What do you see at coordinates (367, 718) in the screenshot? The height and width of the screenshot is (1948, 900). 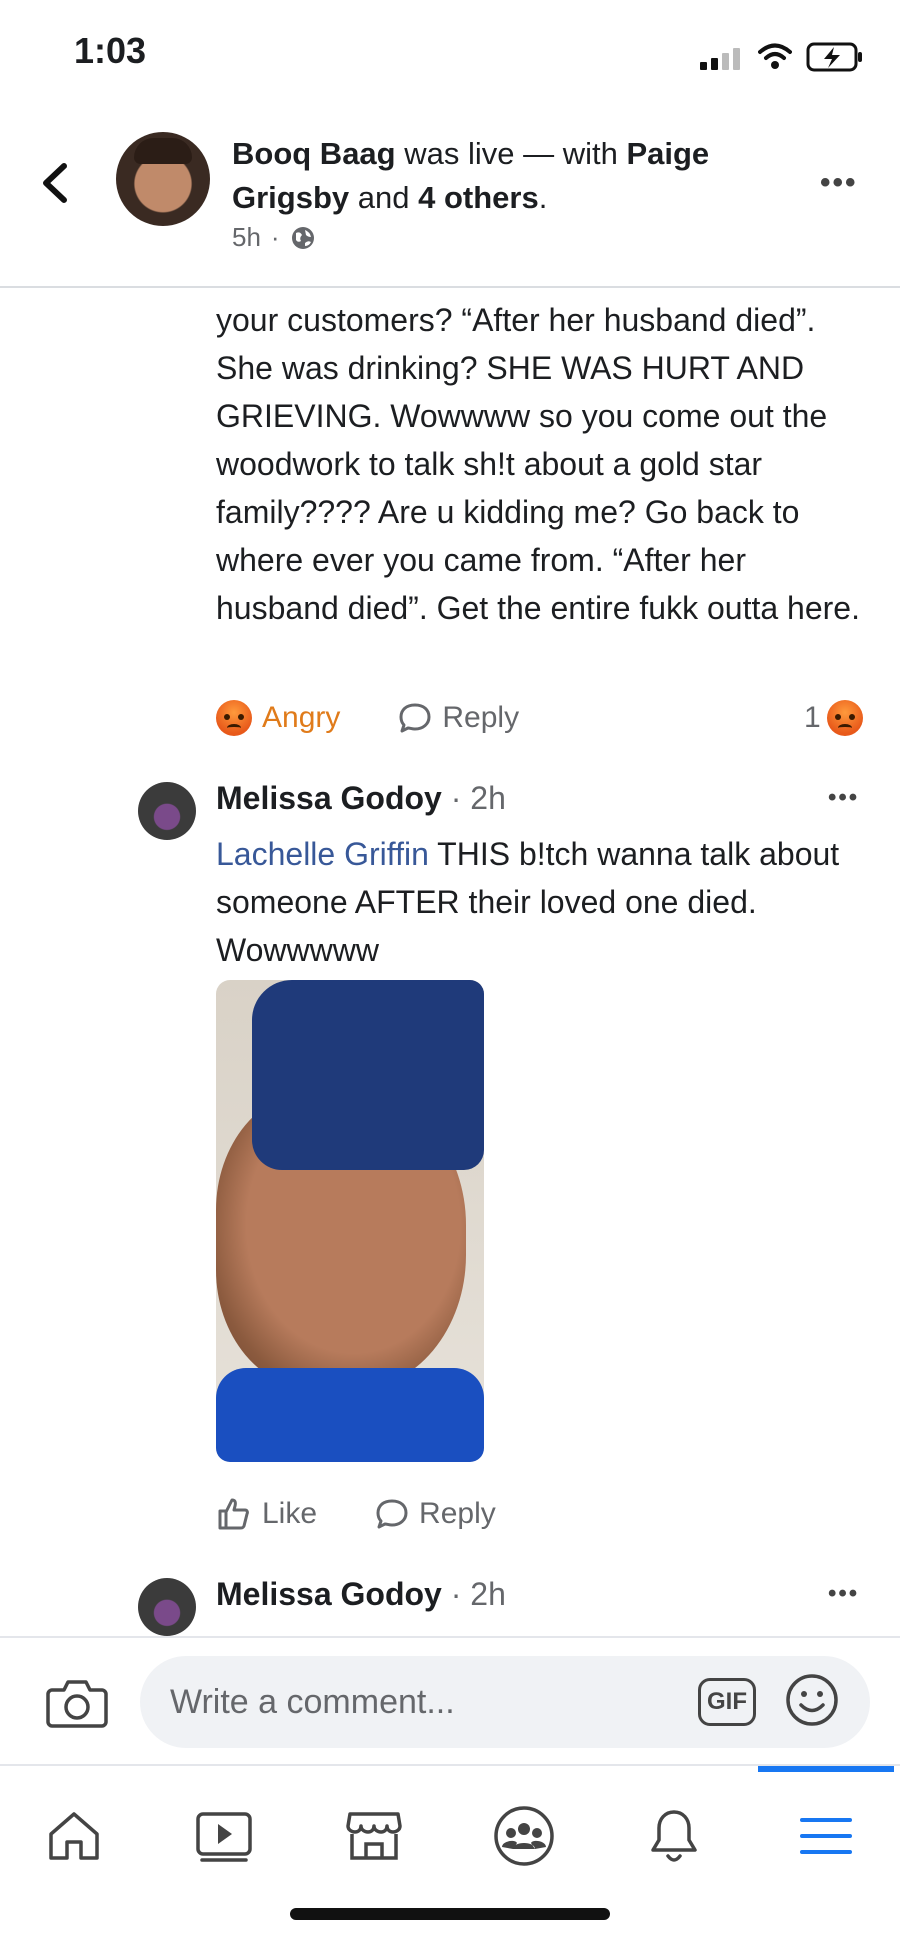 I see `comment-1-actions: Angry Reply` at bounding box center [367, 718].